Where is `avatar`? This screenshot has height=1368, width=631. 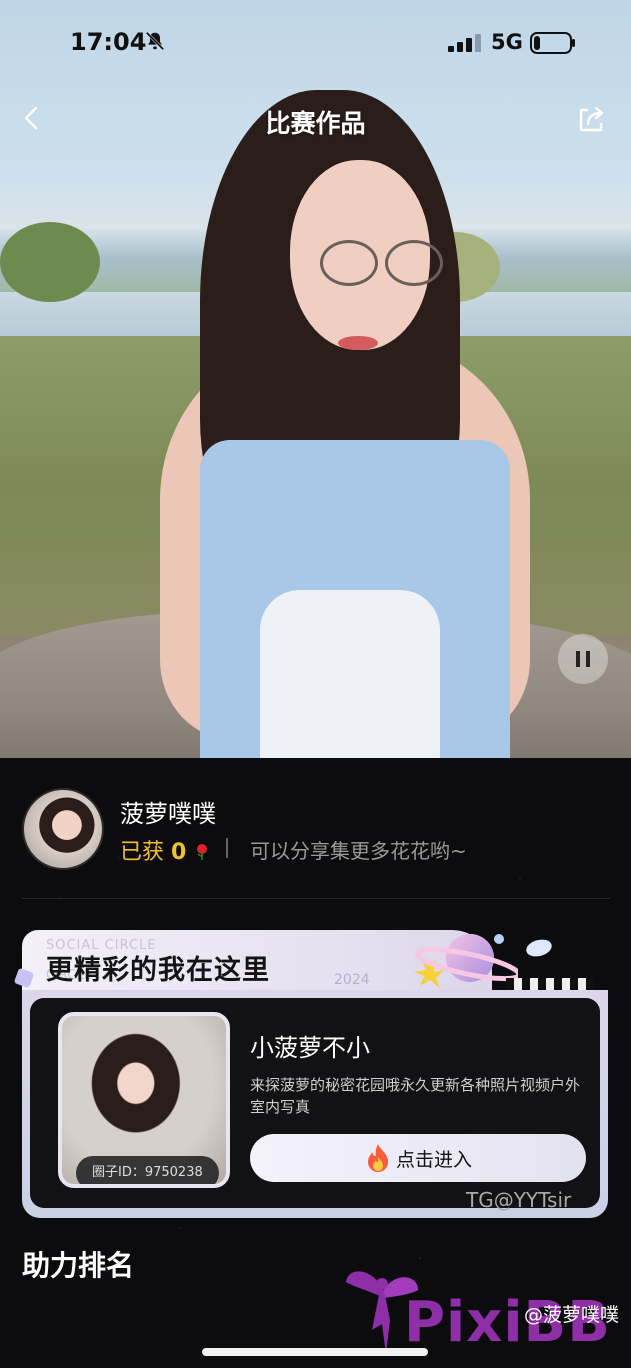 avatar is located at coordinates (63, 829).